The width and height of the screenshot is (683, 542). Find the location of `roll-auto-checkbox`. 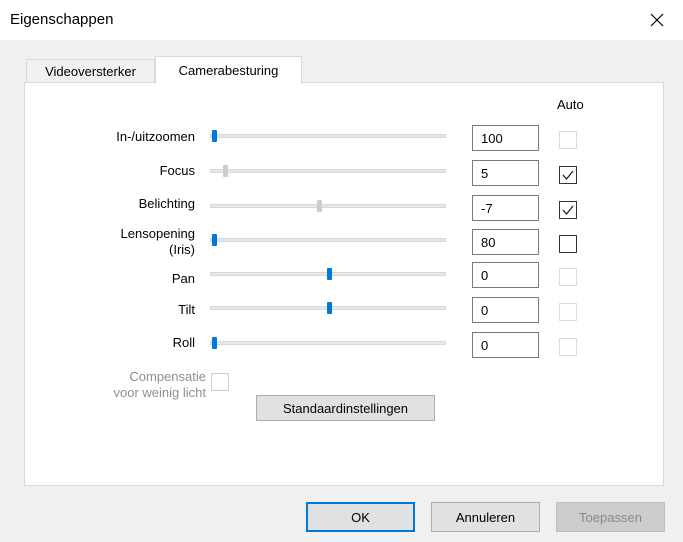

roll-auto-checkbox is located at coordinates (568, 347).